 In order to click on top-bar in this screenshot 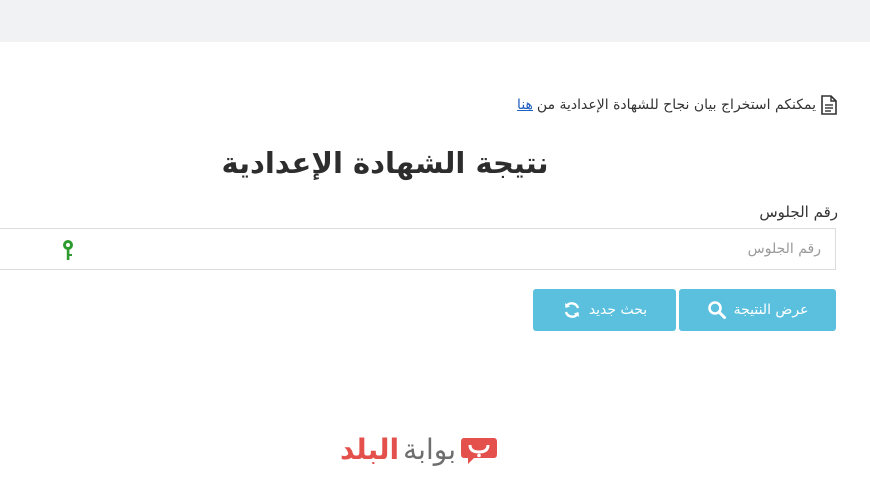, I will do `click(435, 21)`.